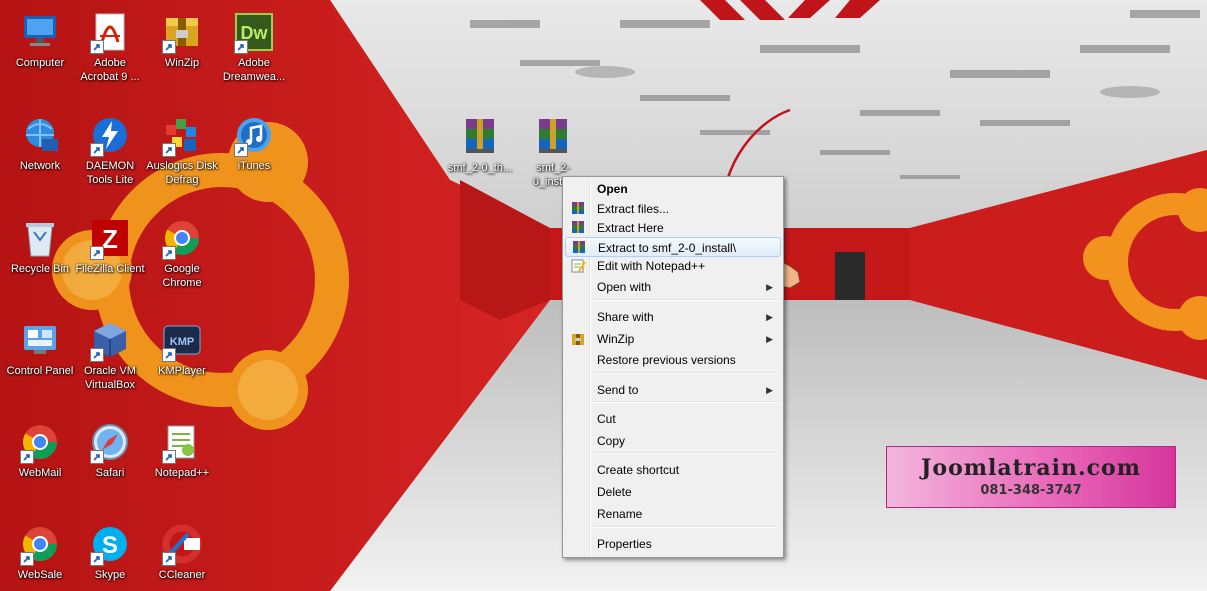 The width and height of the screenshot is (1207, 591). Describe the element at coordinates (638, 470) in the screenshot. I see `menu-item-label: Create shortcut` at that location.